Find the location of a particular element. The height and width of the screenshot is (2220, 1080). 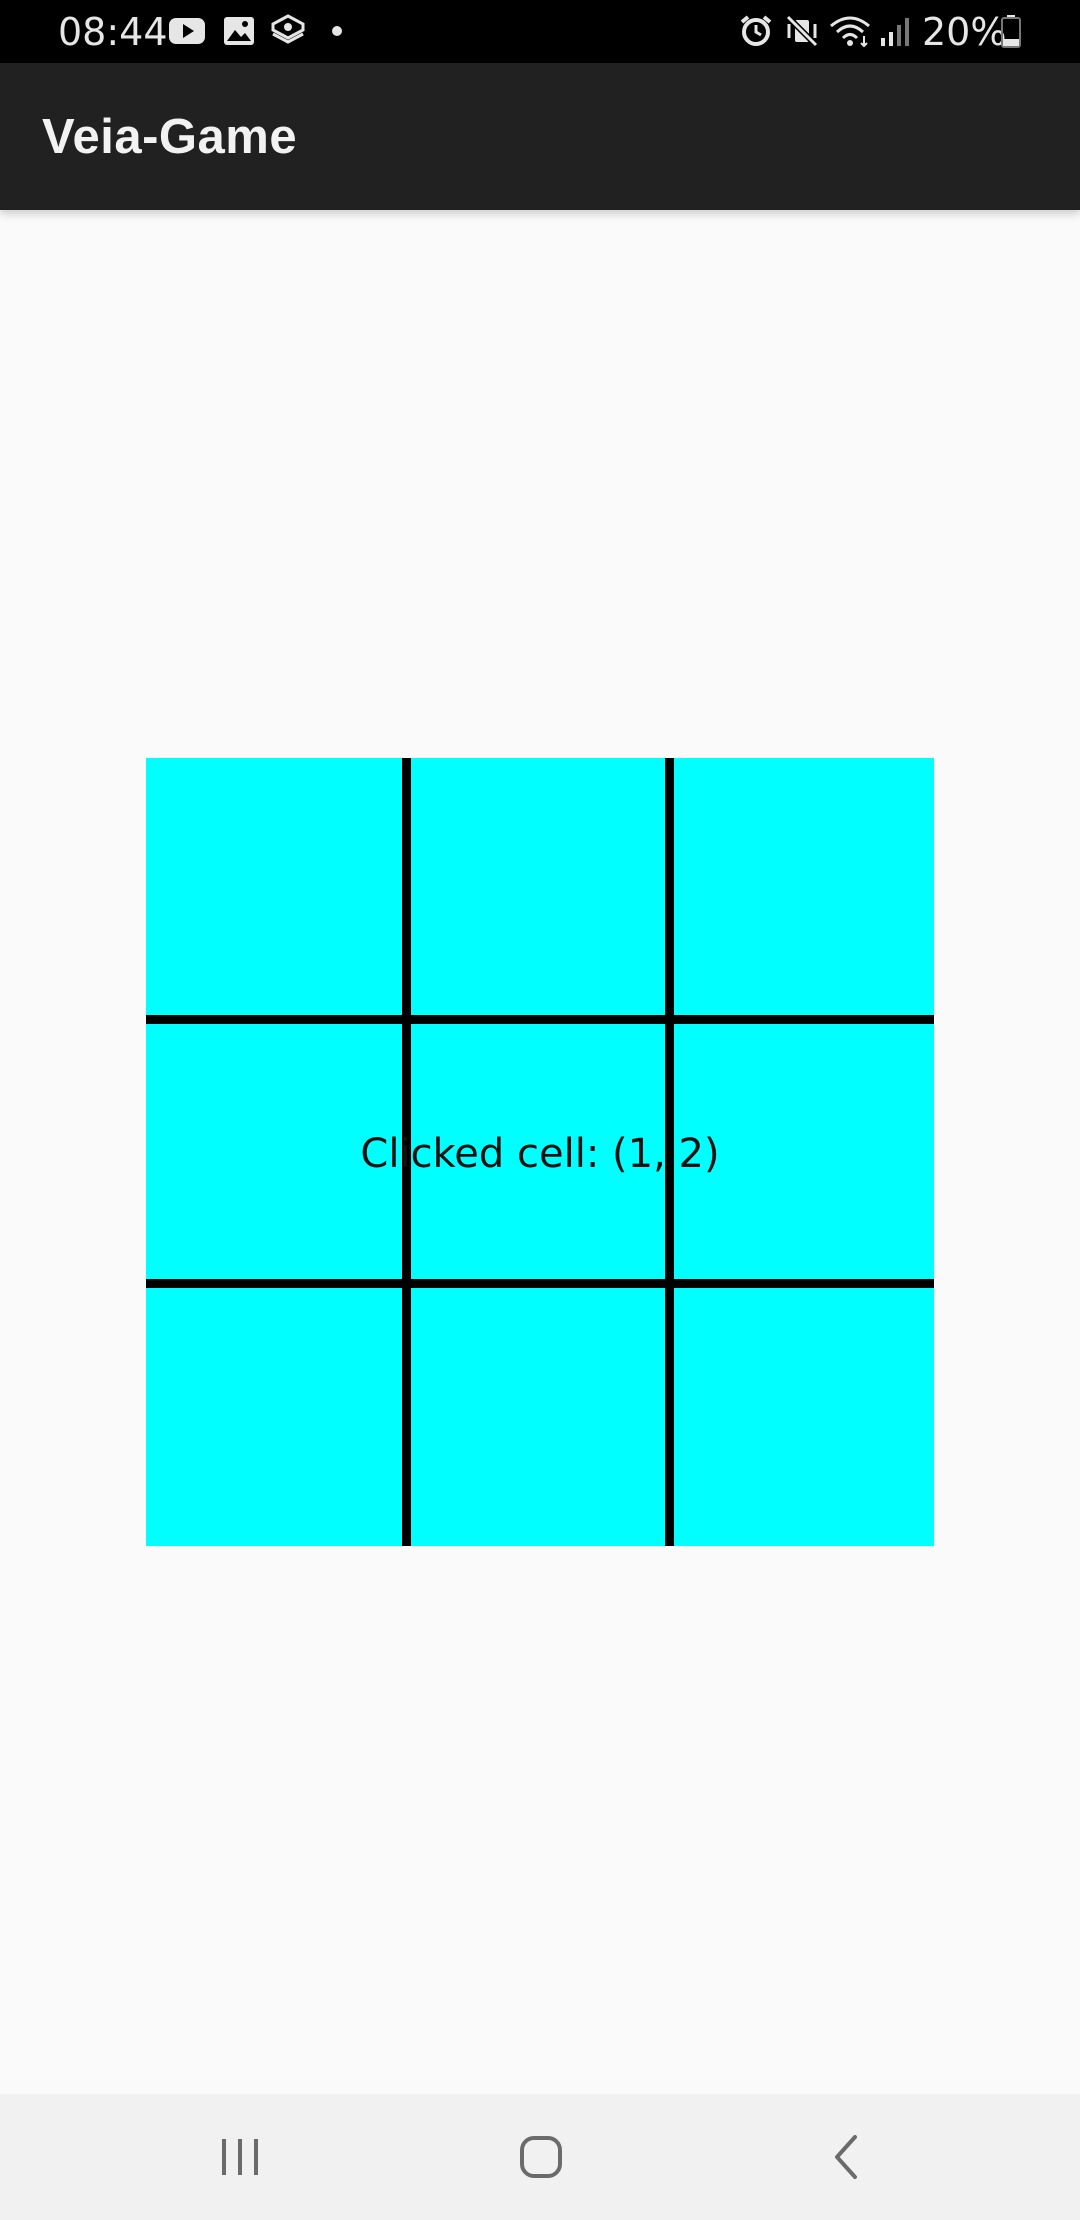

wifi-icon is located at coordinates (850, 32).